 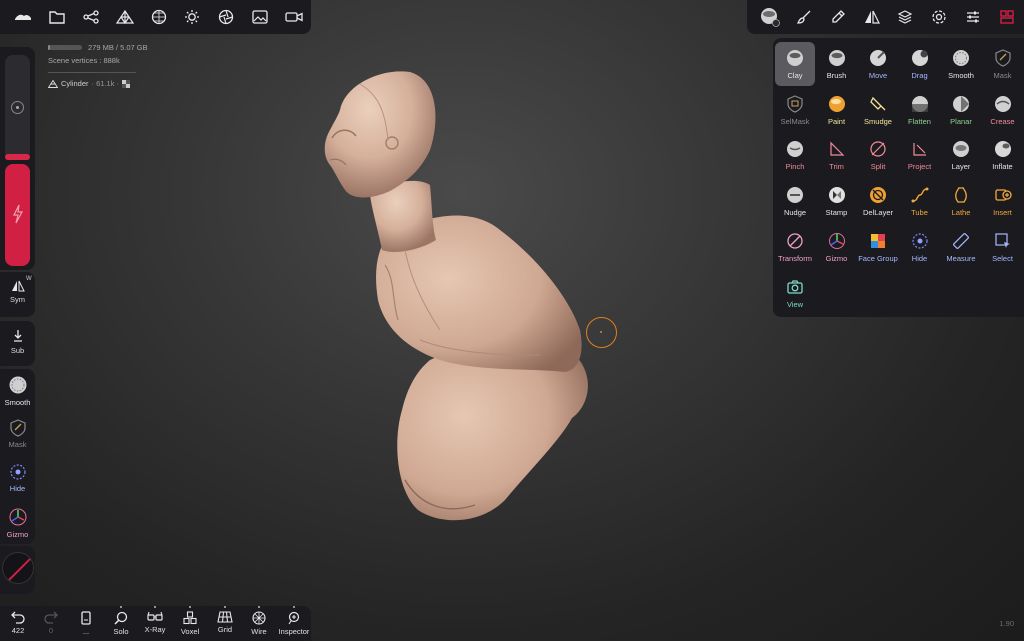 What do you see at coordinates (51, 623) in the screenshot?
I see `redo-button: 0` at bounding box center [51, 623].